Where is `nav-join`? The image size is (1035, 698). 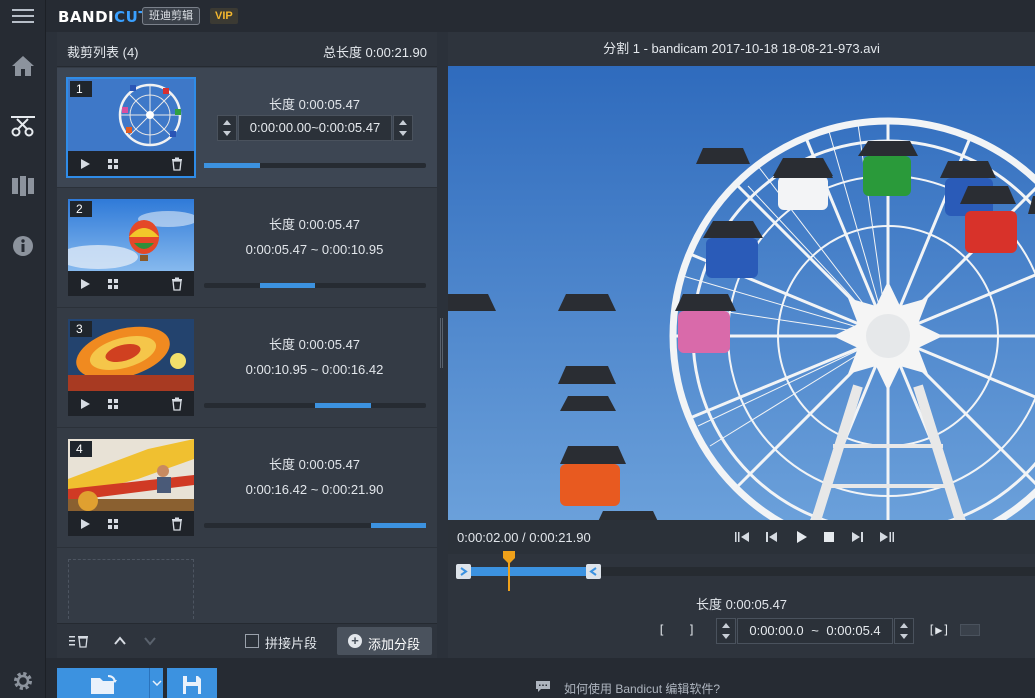
nav-join is located at coordinates (23, 186).